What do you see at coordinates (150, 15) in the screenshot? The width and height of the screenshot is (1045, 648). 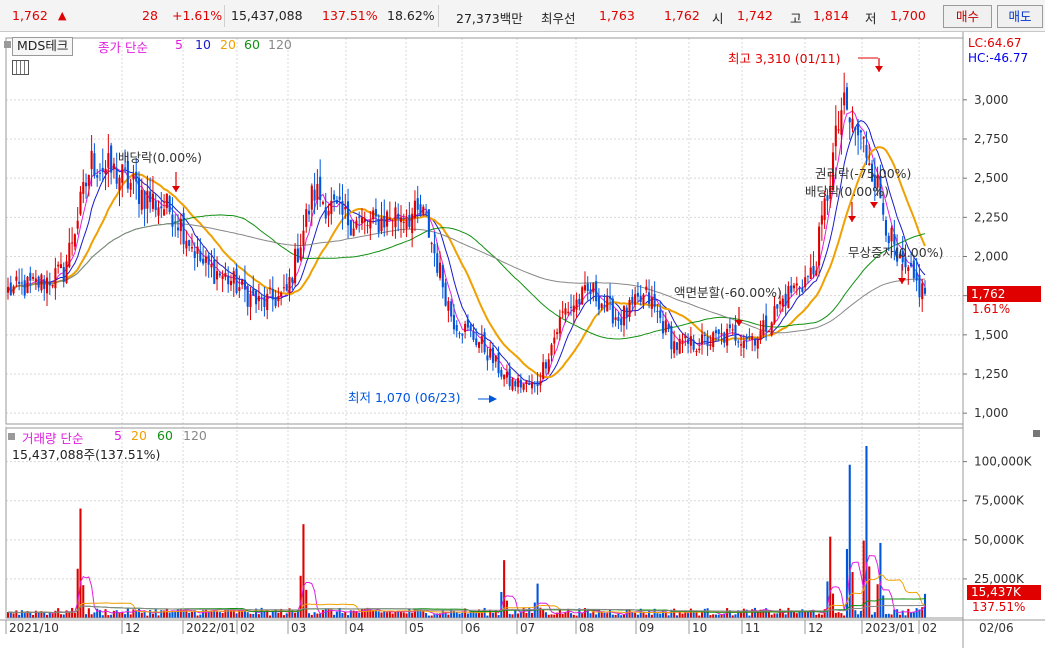 I see `price-change: 28` at bounding box center [150, 15].